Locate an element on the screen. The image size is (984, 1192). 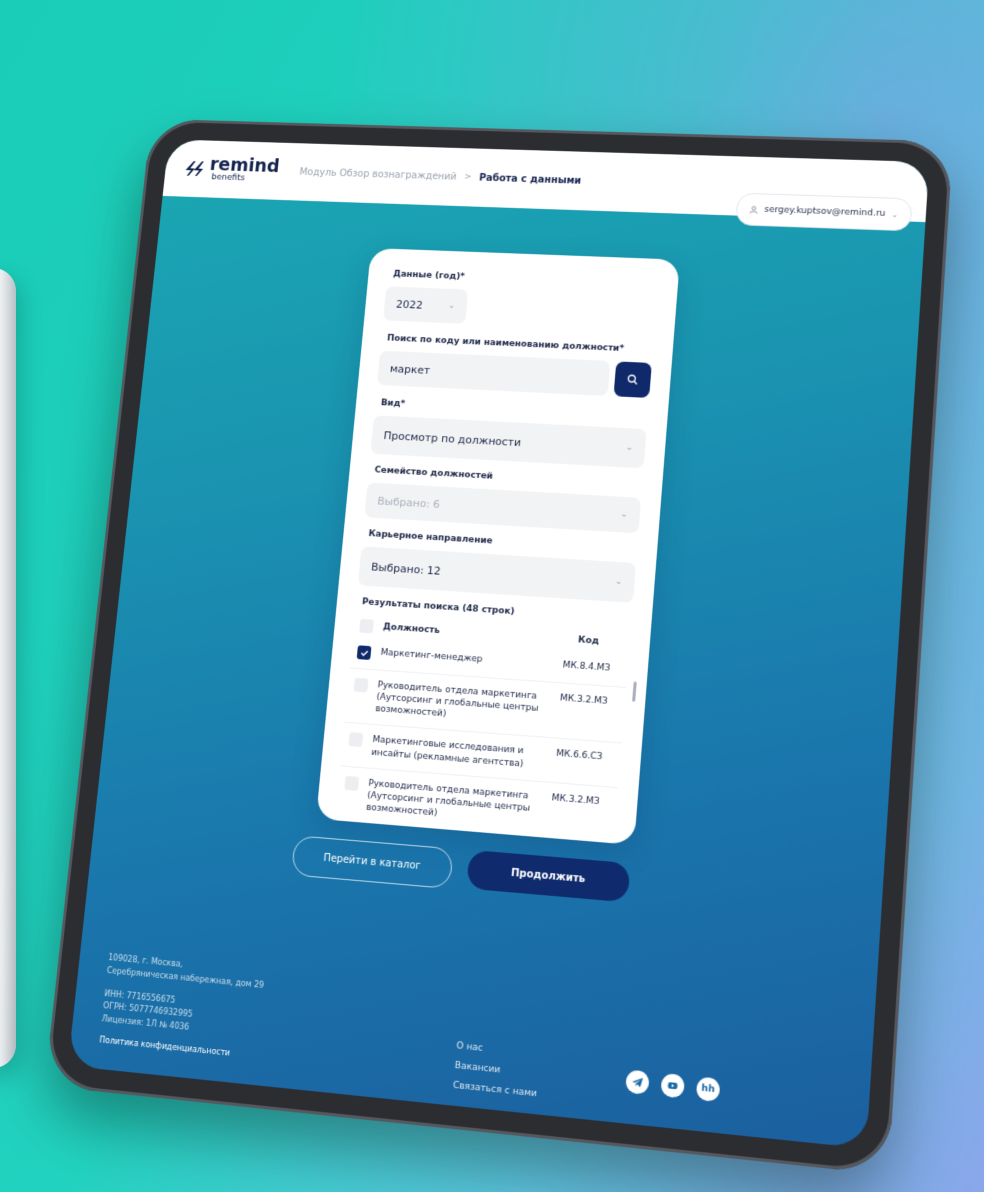
logo-mark-icon is located at coordinates (194, 168).